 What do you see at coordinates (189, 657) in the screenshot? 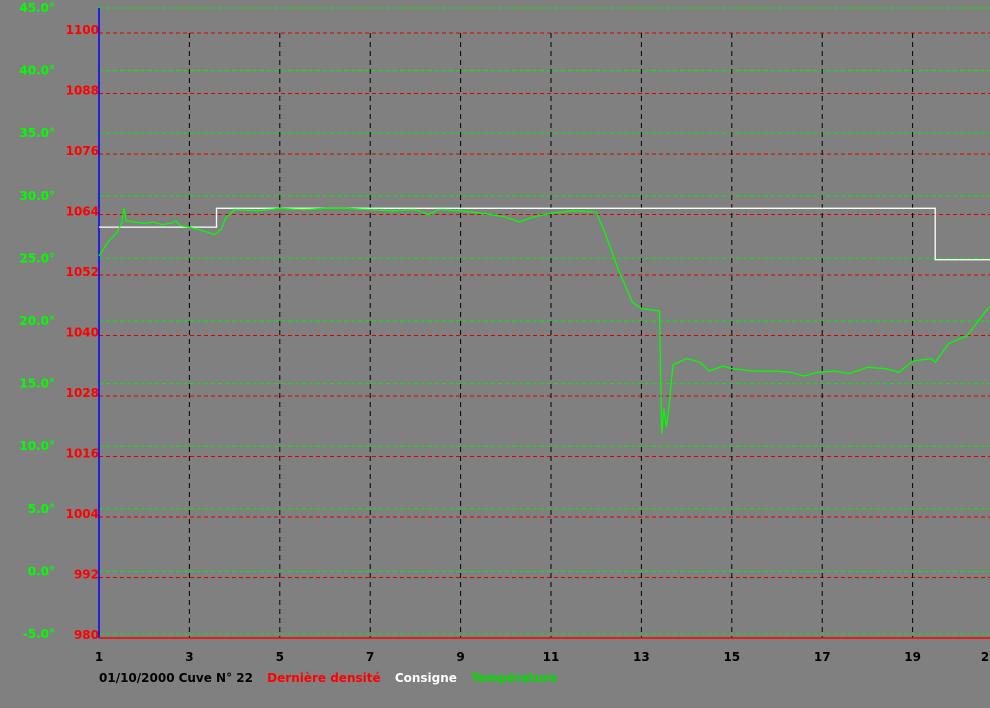
I see `x-tick-label: 3` at bounding box center [189, 657].